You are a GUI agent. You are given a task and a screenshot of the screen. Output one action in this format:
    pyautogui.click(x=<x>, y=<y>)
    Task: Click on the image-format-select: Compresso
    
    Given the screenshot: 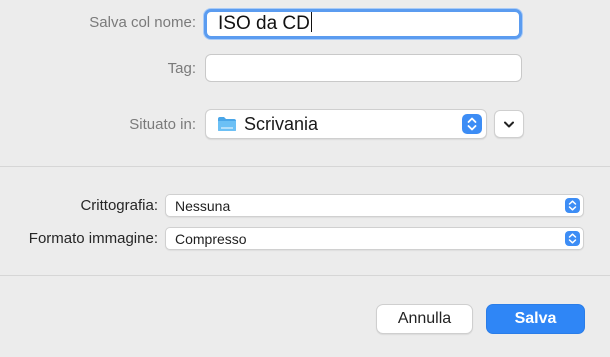 What is the action you would take?
    pyautogui.click(x=374, y=238)
    